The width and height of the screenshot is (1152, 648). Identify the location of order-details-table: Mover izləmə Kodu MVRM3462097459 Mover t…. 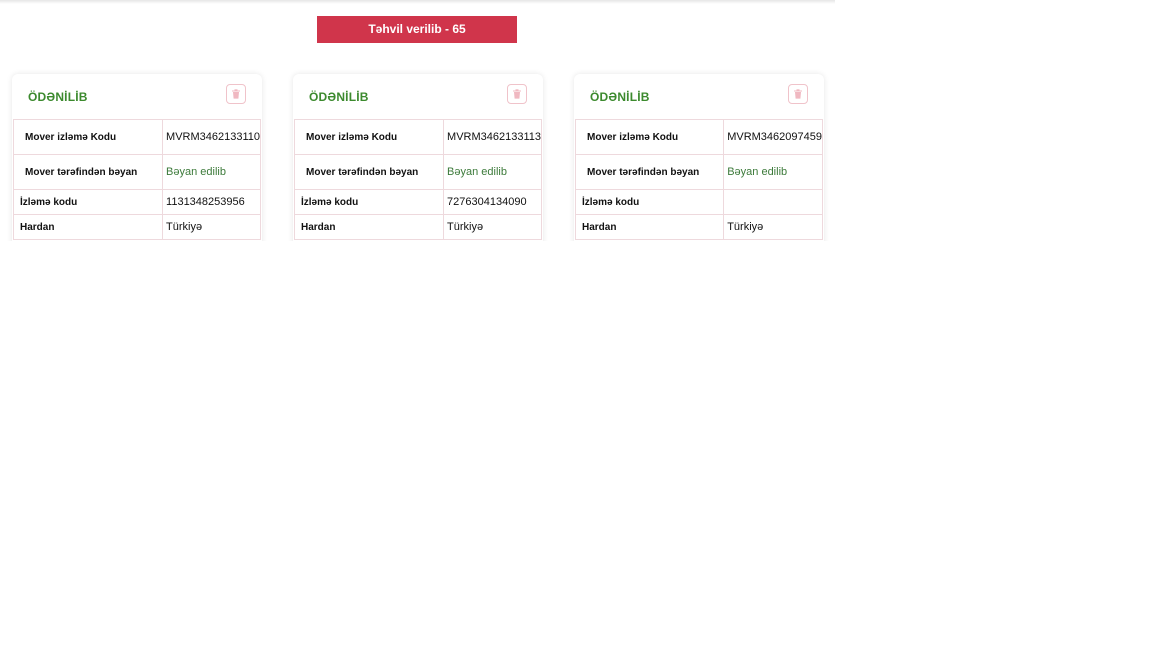
(698, 179).